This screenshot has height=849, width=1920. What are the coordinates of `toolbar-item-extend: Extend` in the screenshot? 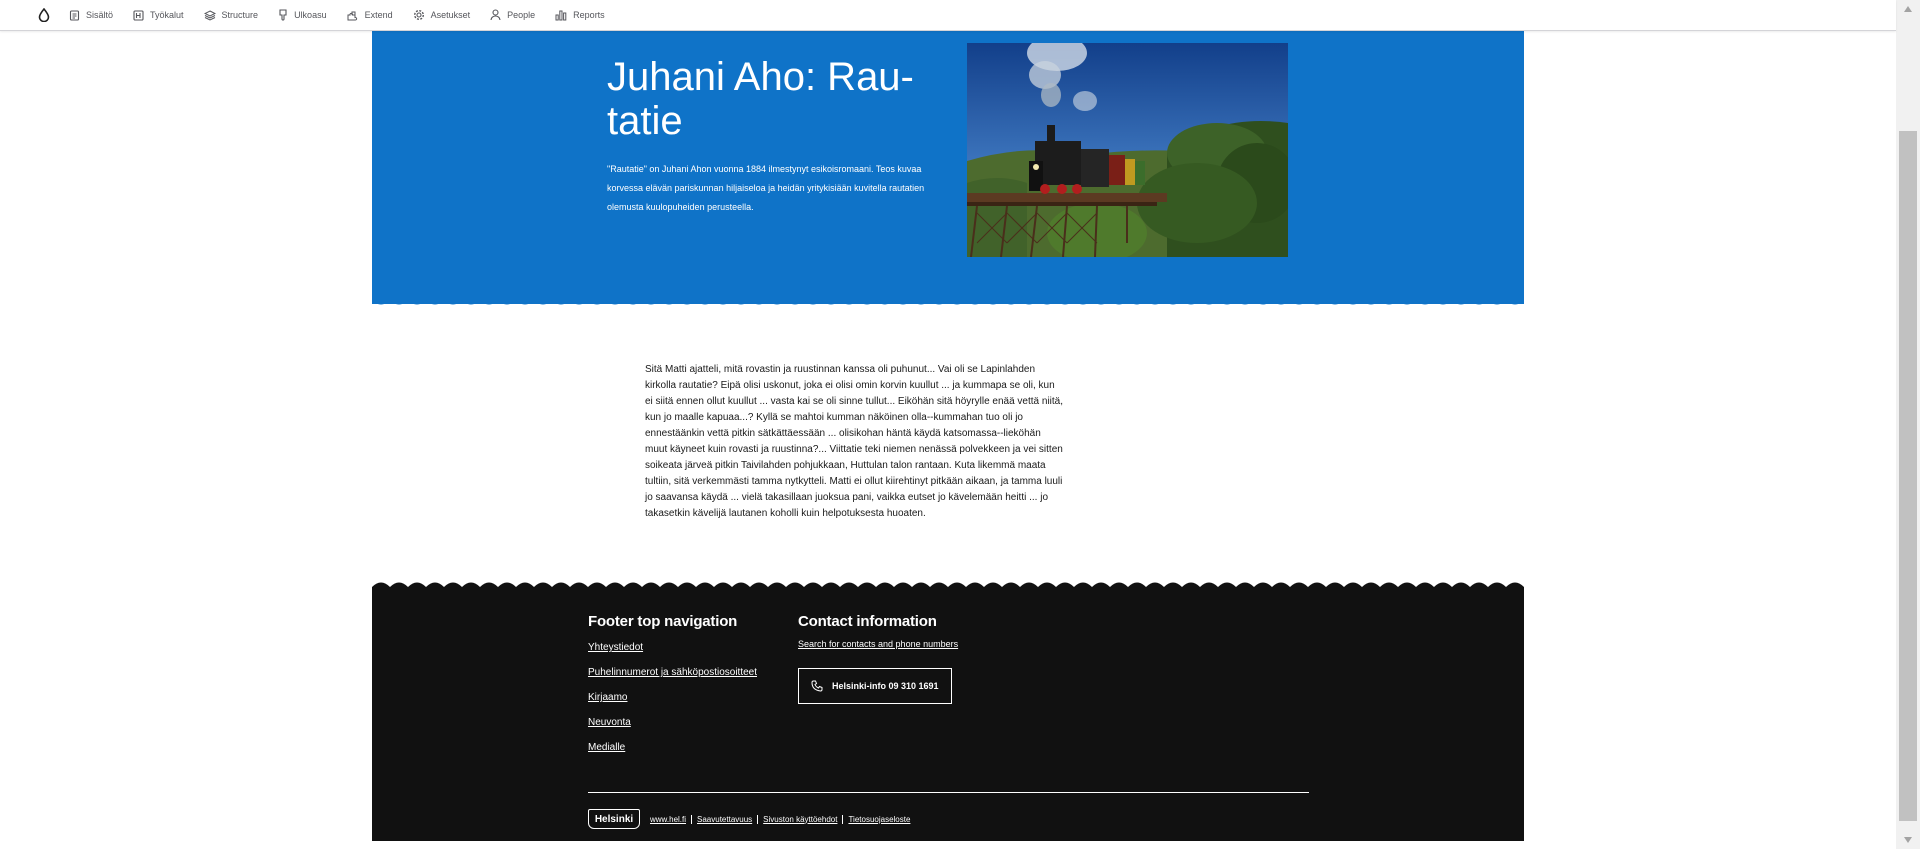 It's located at (370, 15).